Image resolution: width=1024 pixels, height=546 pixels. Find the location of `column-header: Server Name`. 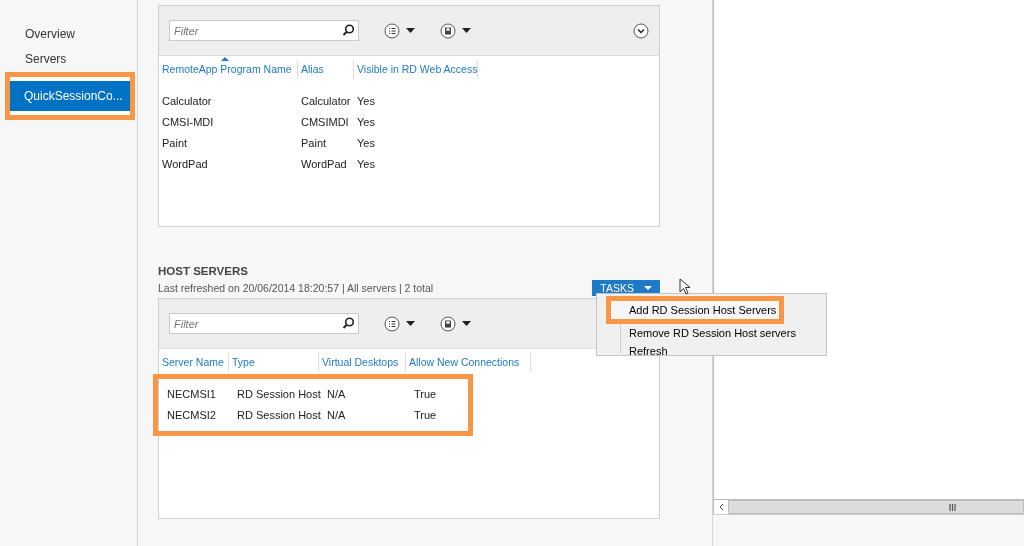

column-header: Server Name is located at coordinates (194, 363).